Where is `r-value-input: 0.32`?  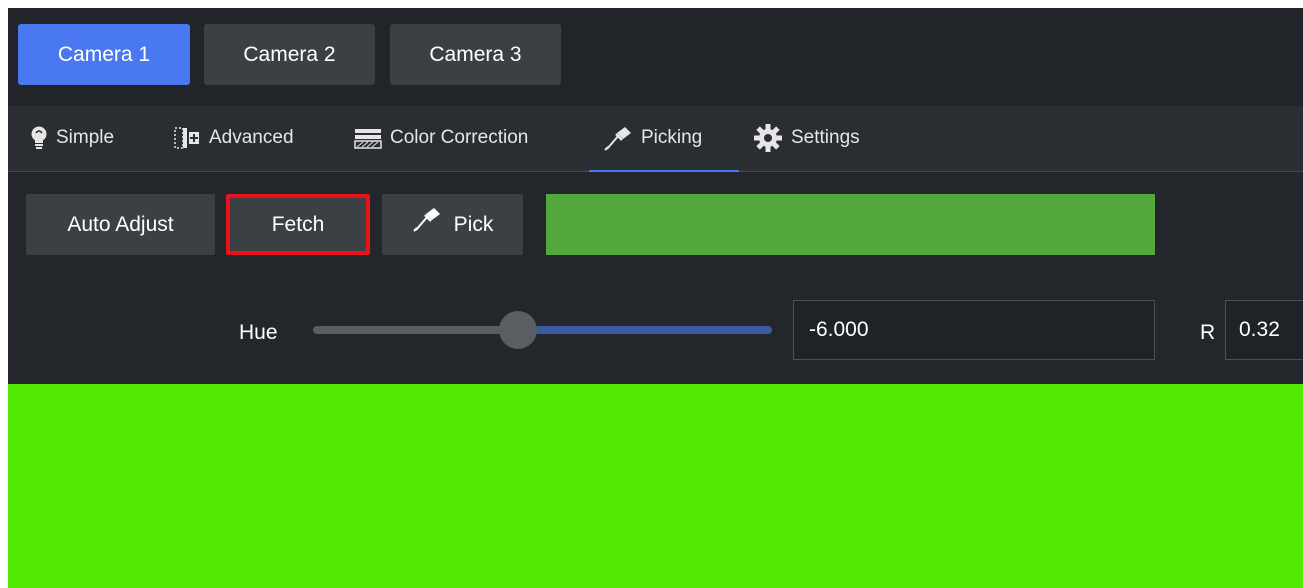 r-value-input: 0.32 is located at coordinates (1264, 330).